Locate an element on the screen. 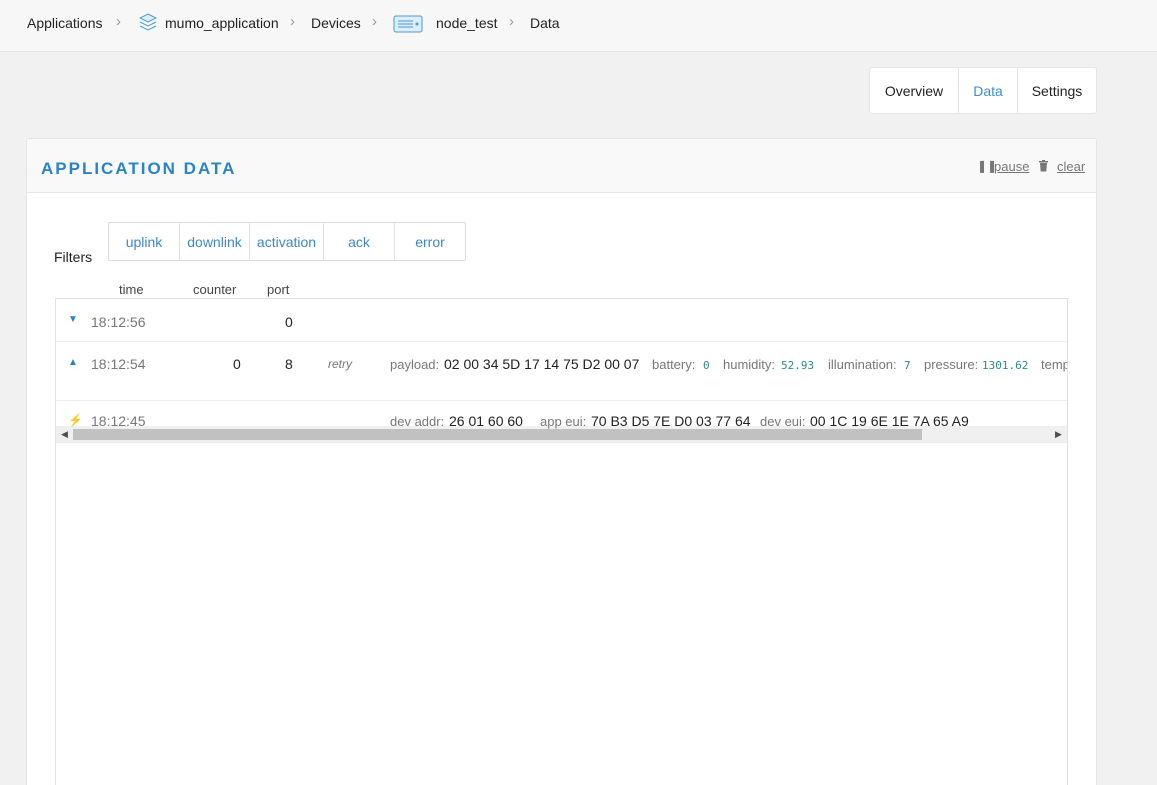  tab-overview: Overview is located at coordinates (914, 90).